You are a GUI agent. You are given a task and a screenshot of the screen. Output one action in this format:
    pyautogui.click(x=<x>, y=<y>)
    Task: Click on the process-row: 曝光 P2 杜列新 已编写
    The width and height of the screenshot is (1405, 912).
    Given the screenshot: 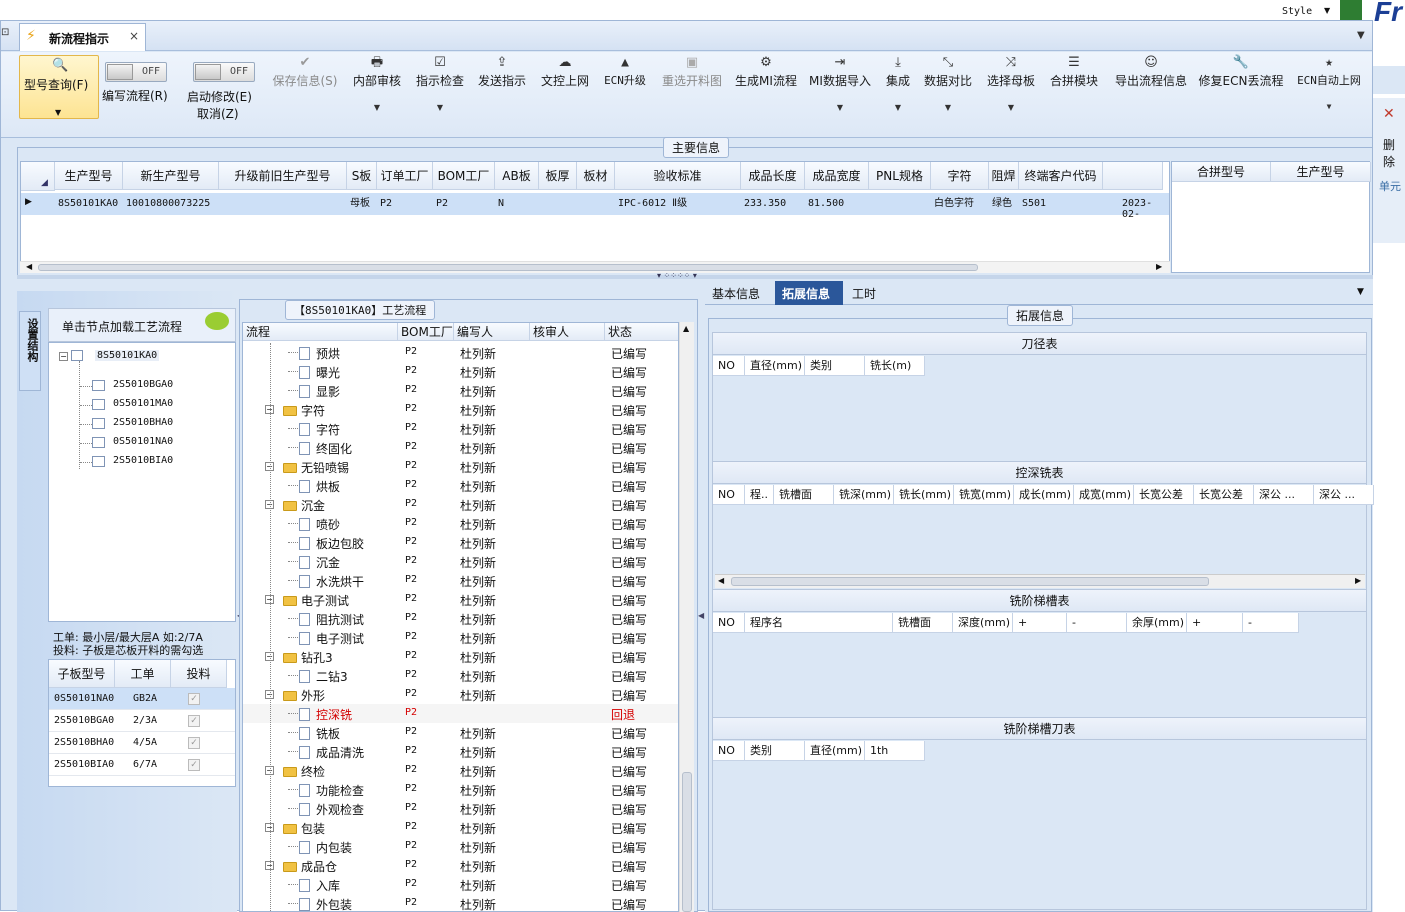 What is the action you would take?
    pyautogui.click(x=460, y=371)
    